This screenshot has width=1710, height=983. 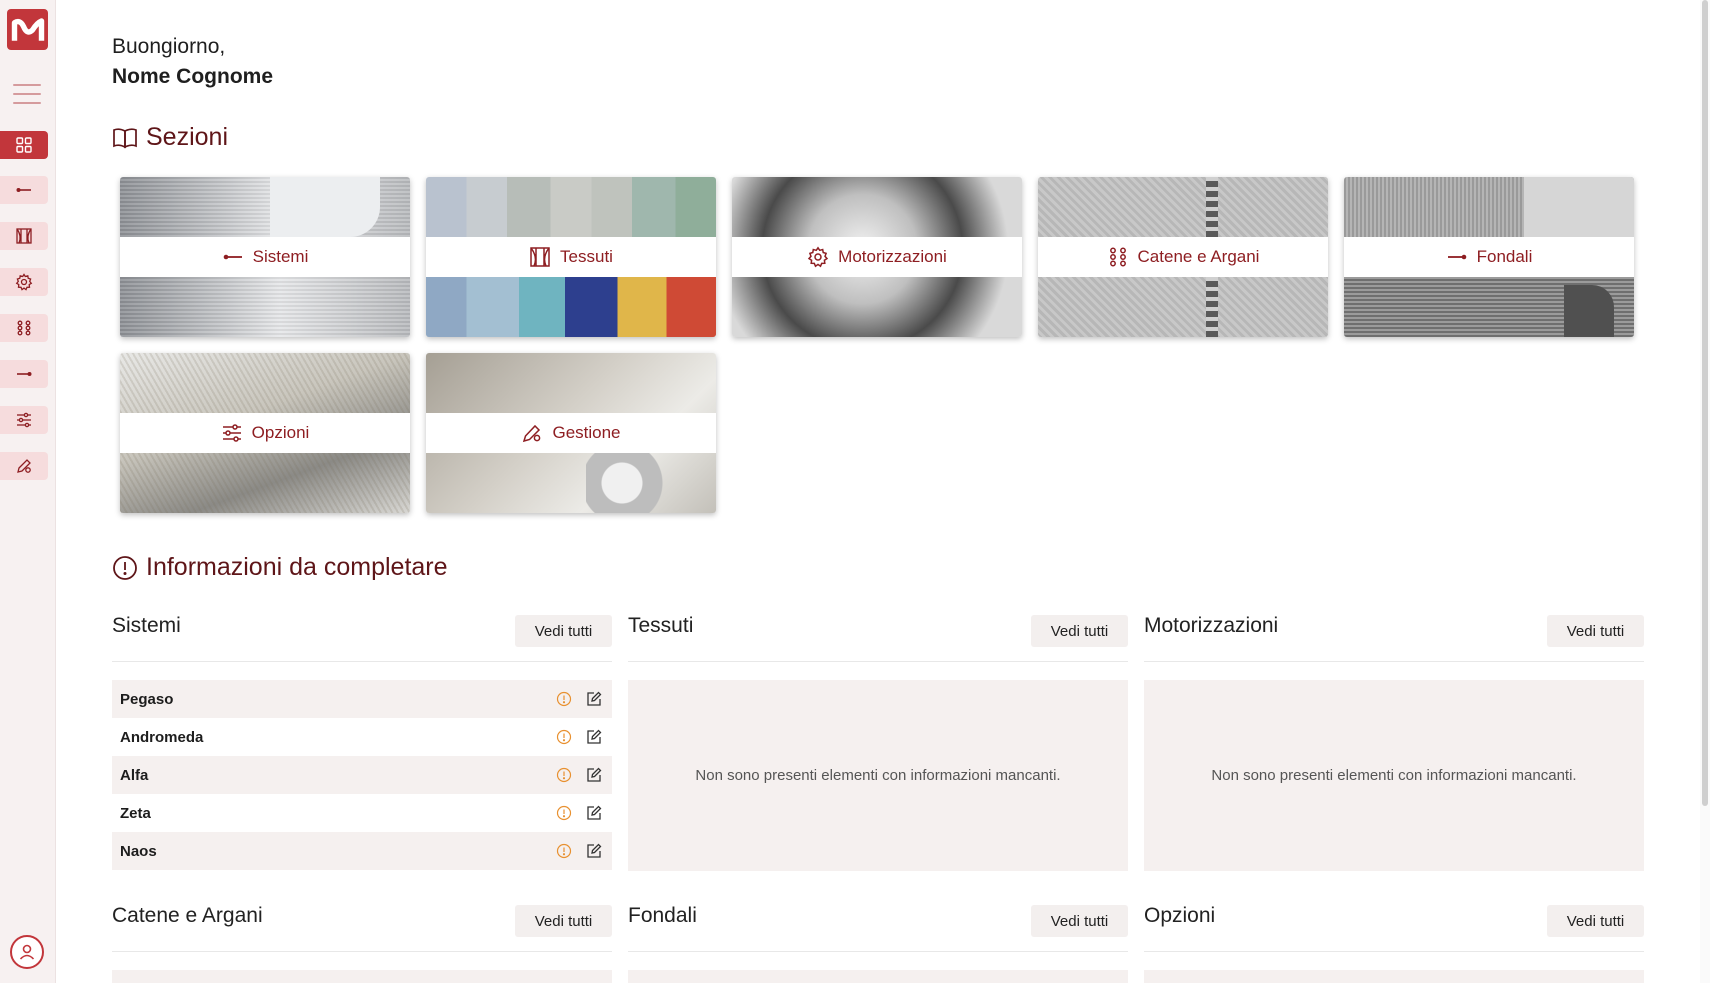 I want to click on tile-band: Gestione, so click(x=571, y=433).